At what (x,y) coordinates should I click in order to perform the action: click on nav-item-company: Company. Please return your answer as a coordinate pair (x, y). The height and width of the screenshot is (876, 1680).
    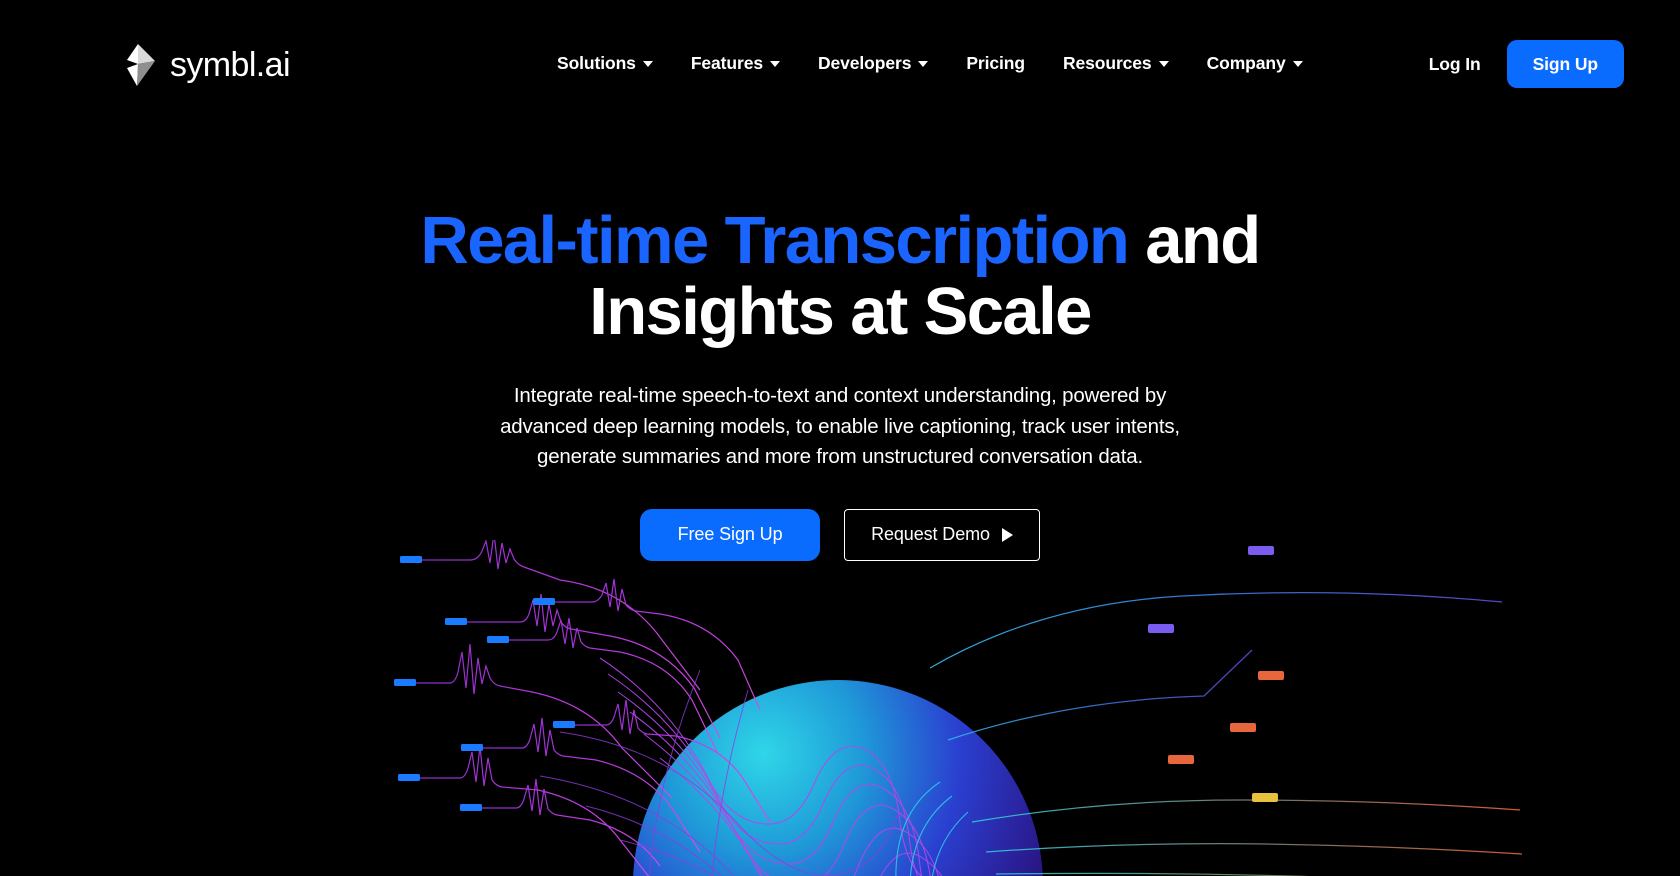
    Looking at the image, I should click on (1255, 63).